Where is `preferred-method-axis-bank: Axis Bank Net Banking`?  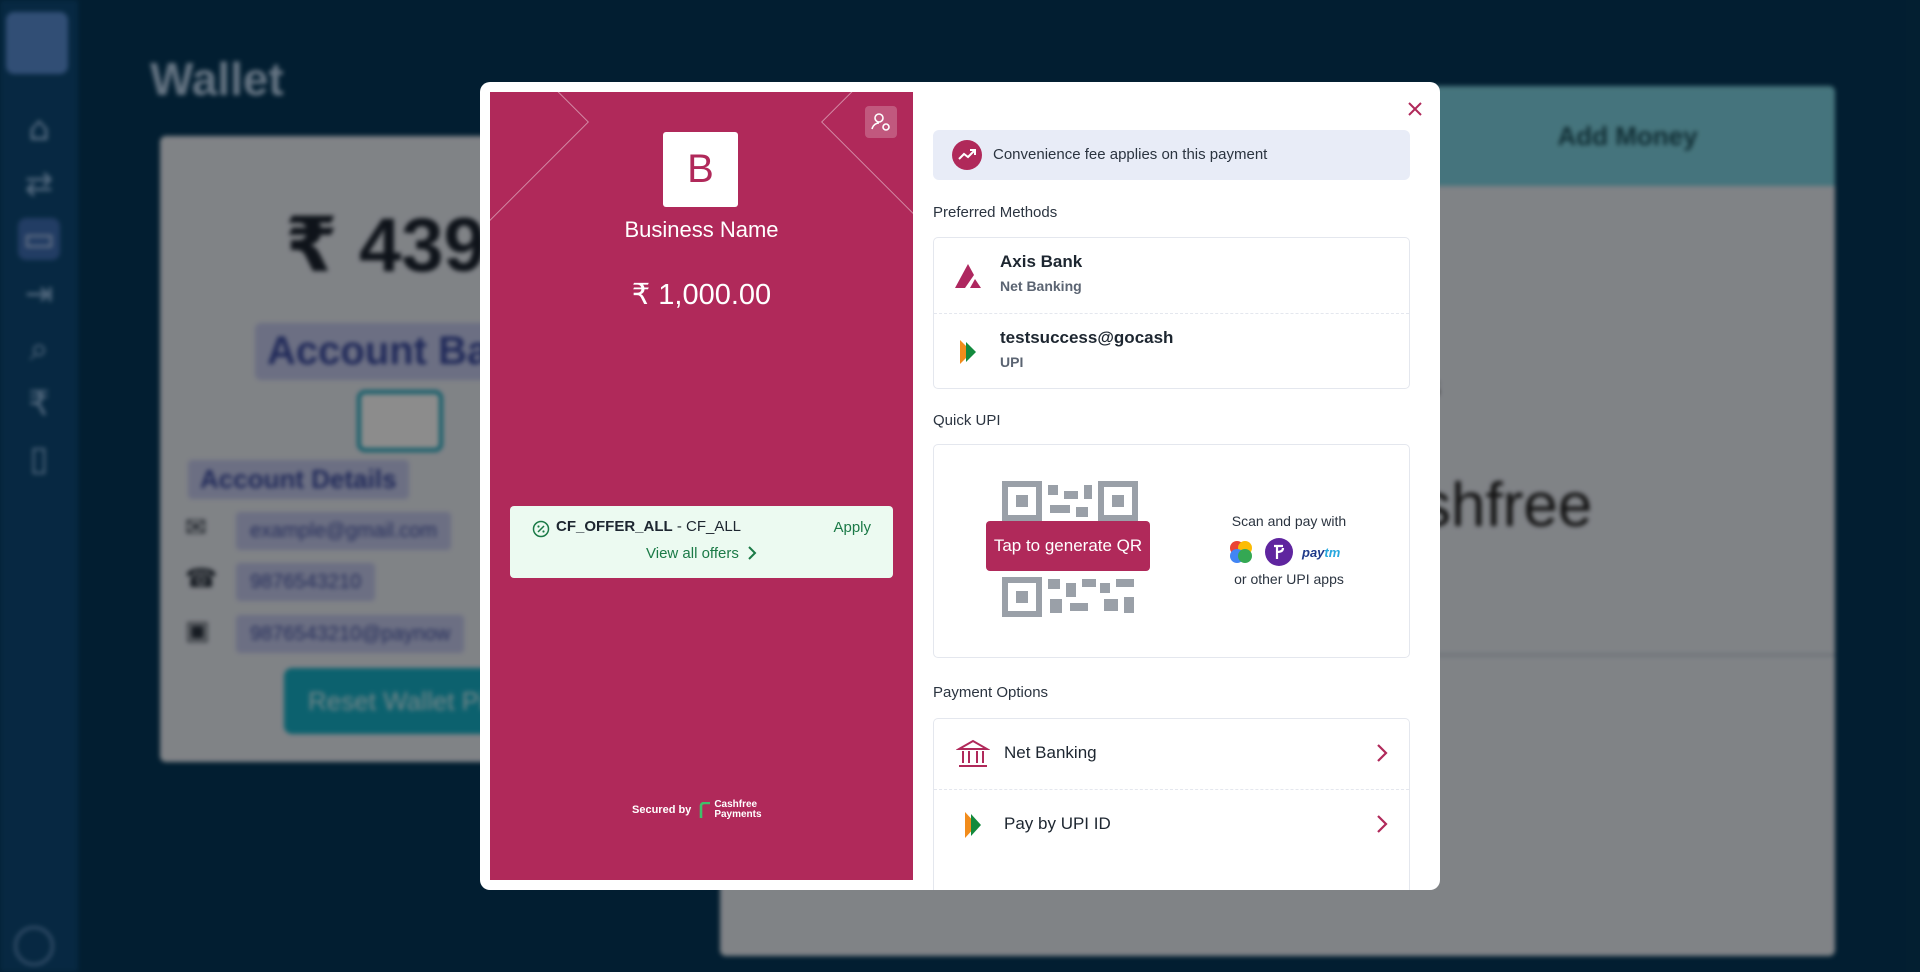 preferred-method-axis-bank: Axis Bank Net Banking is located at coordinates (1171, 275).